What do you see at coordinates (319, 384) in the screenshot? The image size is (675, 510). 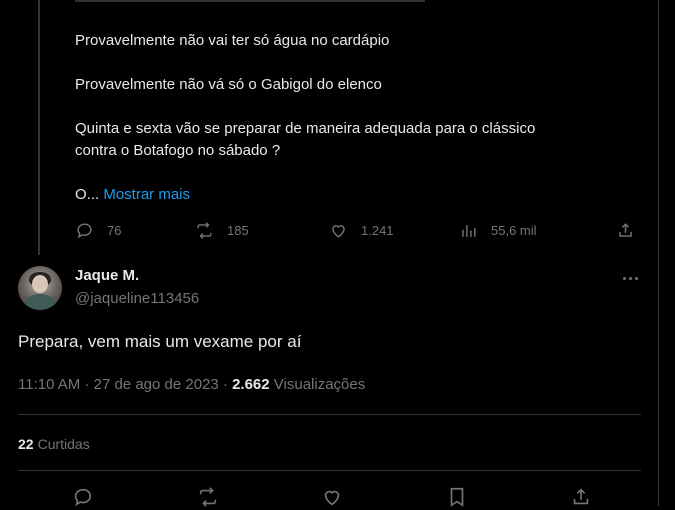 I see `views-label: Visualizações` at bounding box center [319, 384].